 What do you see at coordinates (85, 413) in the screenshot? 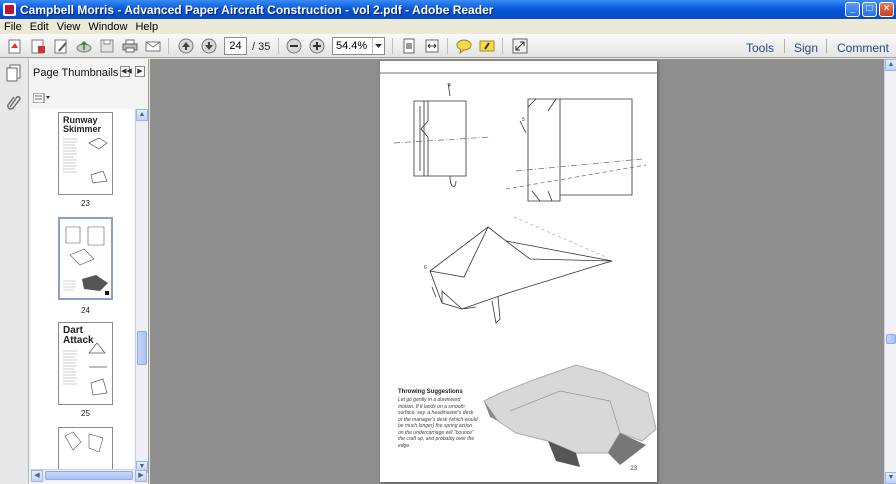
I see `thumbnail-label: 25` at bounding box center [85, 413].